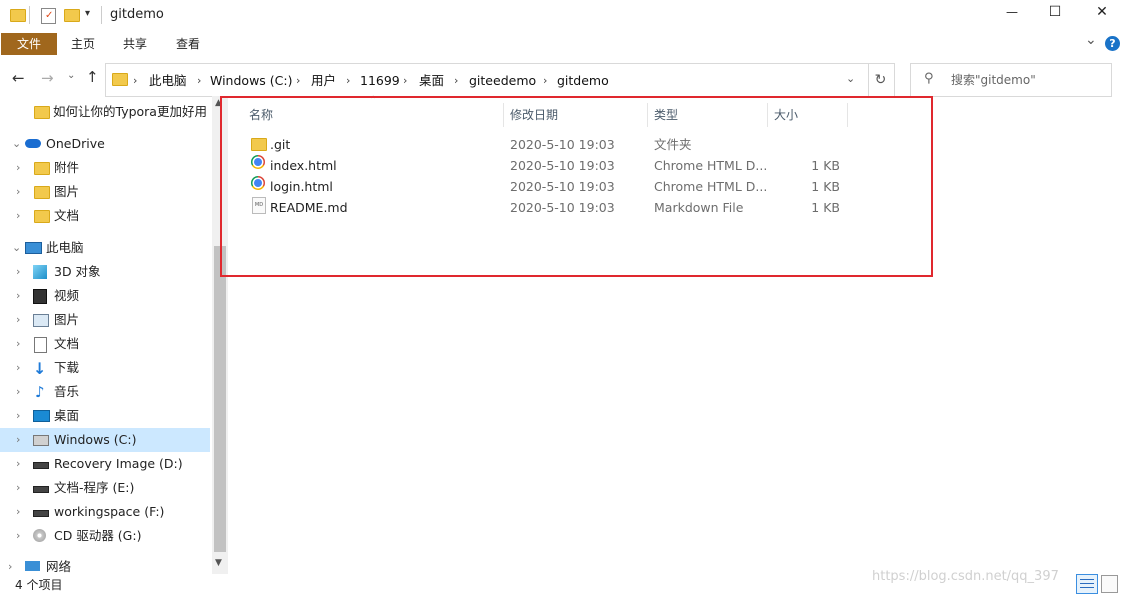  Describe the element at coordinates (251, 81) in the screenshot. I see `breadcrumb-windows-c: Windows (C:)` at that location.